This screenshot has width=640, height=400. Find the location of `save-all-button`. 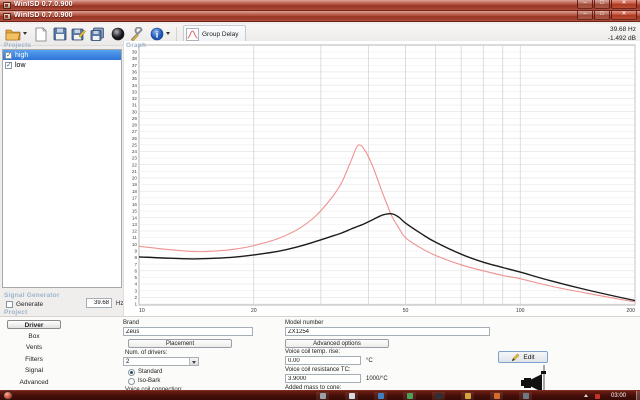

save-all-button is located at coordinates (97, 34).